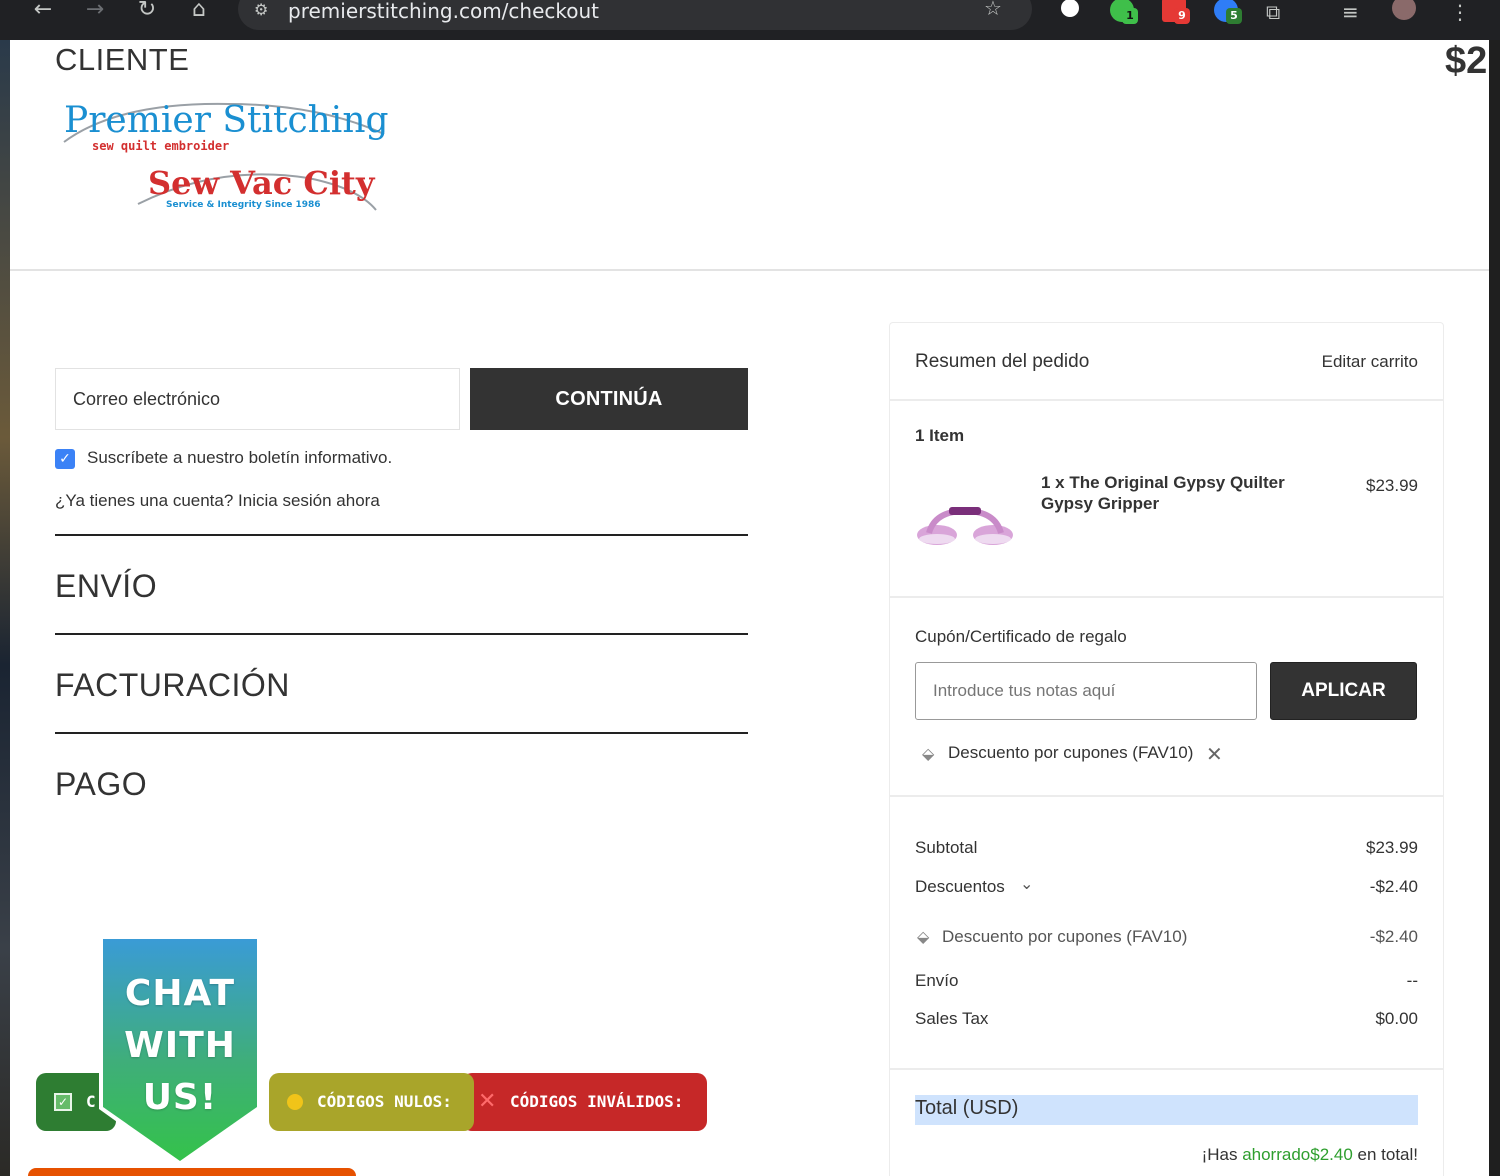 The height and width of the screenshot is (1176, 1500). I want to click on step-billing: FACTURACIÓN, so click(172, 685).